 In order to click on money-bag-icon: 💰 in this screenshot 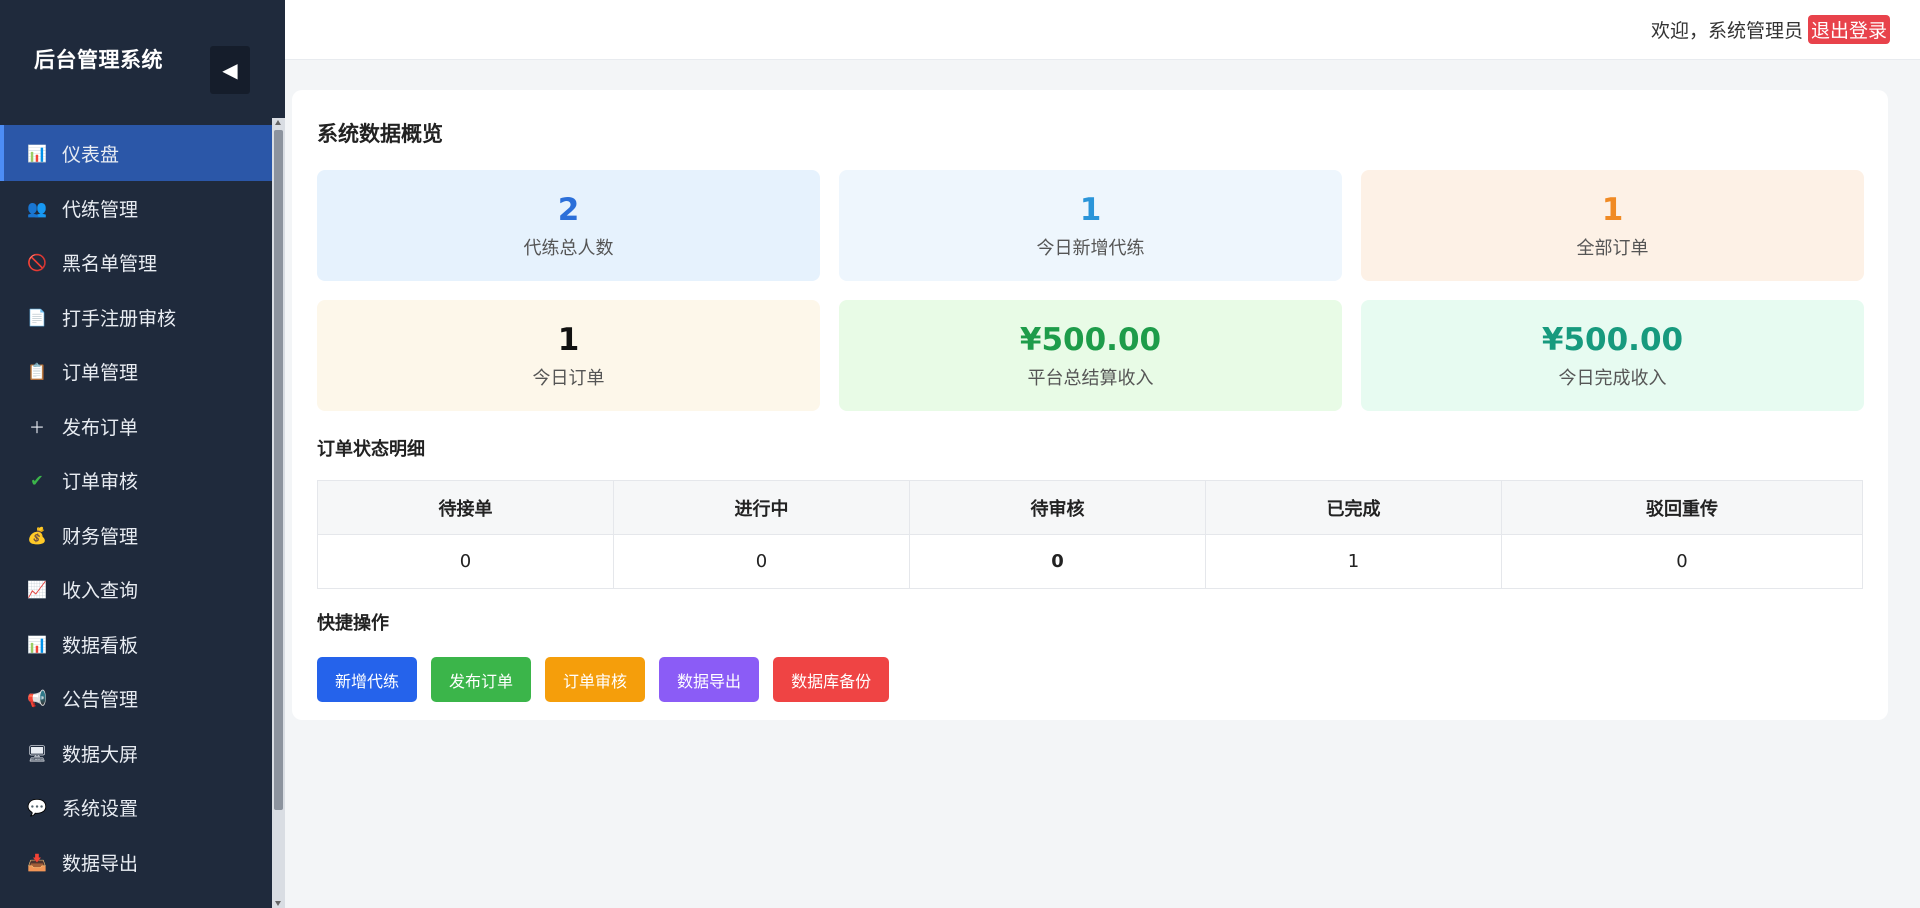, I will do `click(37, 535)`.